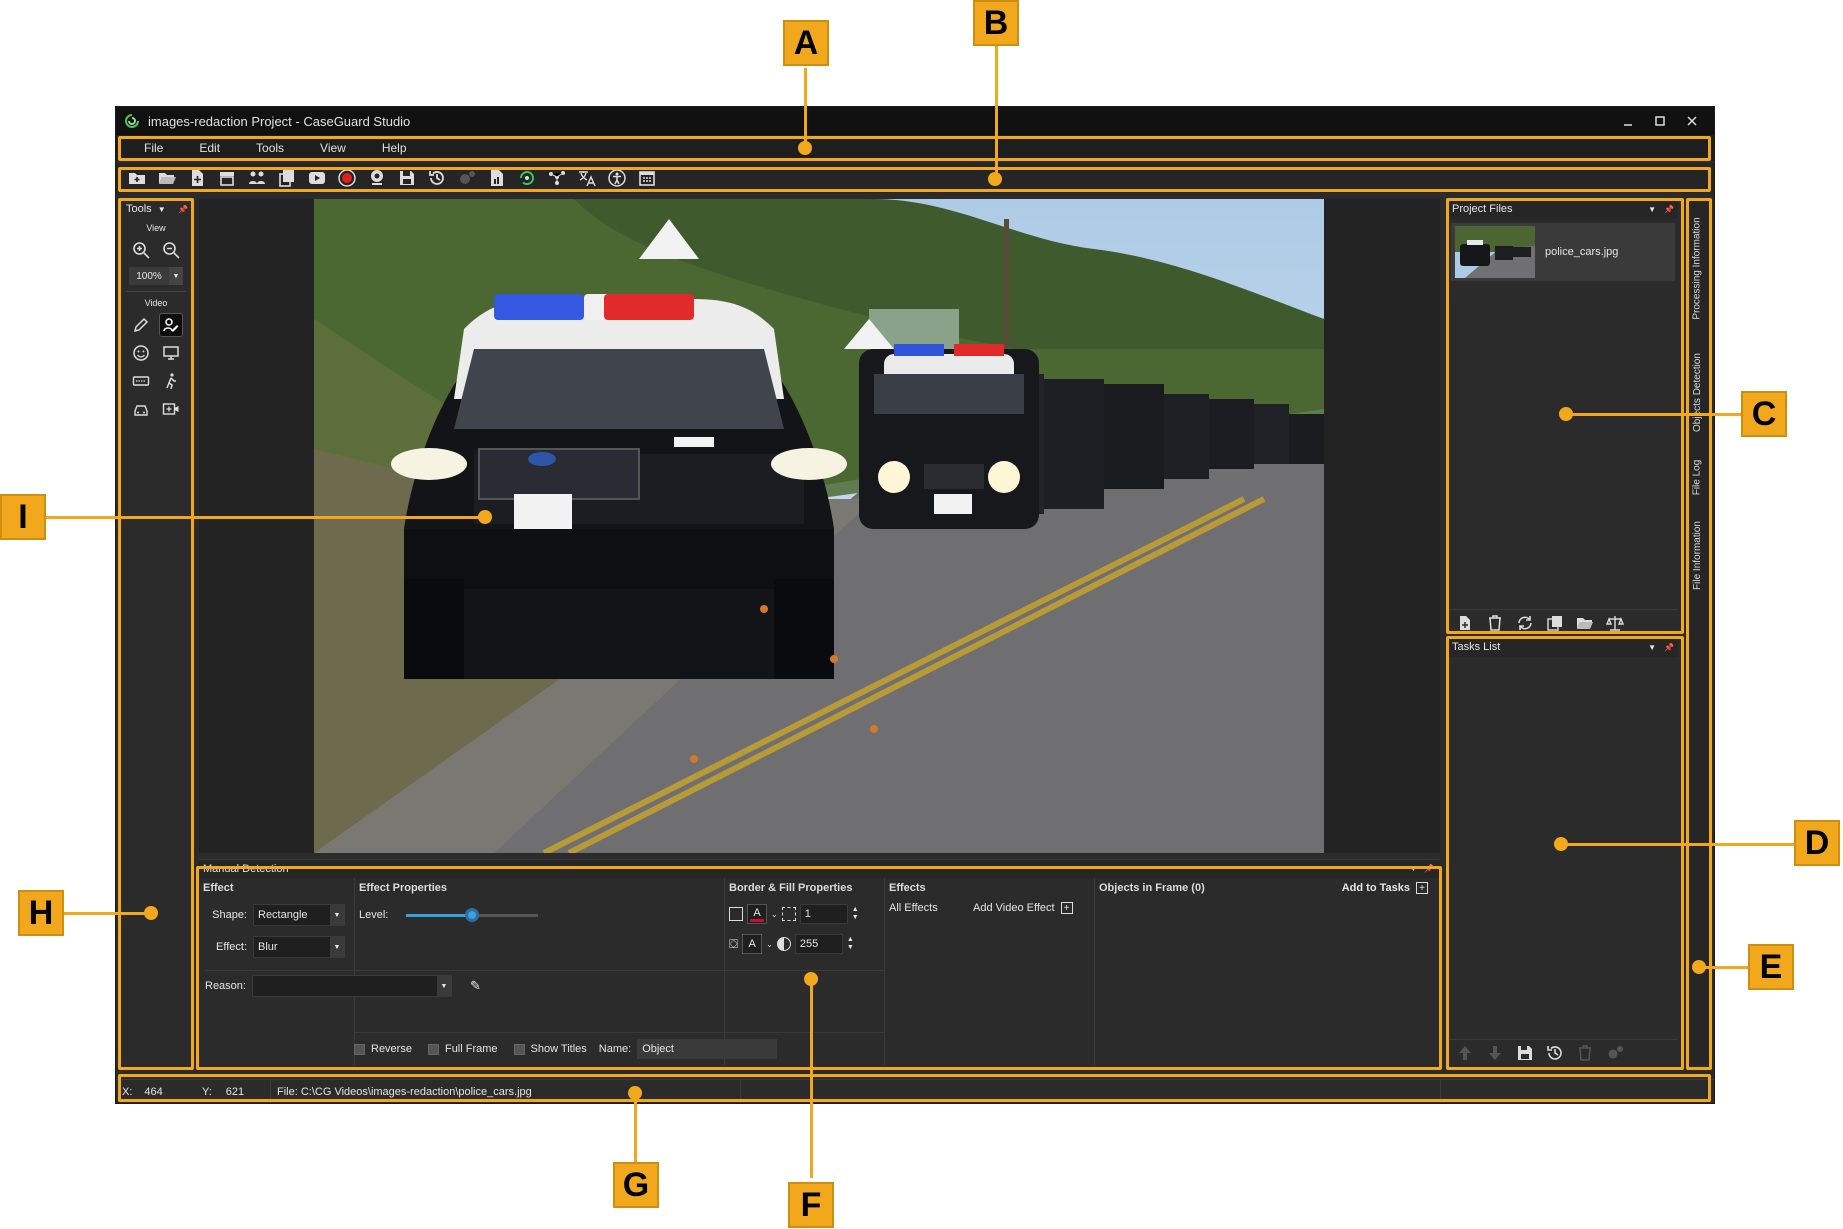 The height and width of the screenshot is (1229, 1843). I want to click on add-to-tasks-label: Add to Tasks, so click(1376, 888).